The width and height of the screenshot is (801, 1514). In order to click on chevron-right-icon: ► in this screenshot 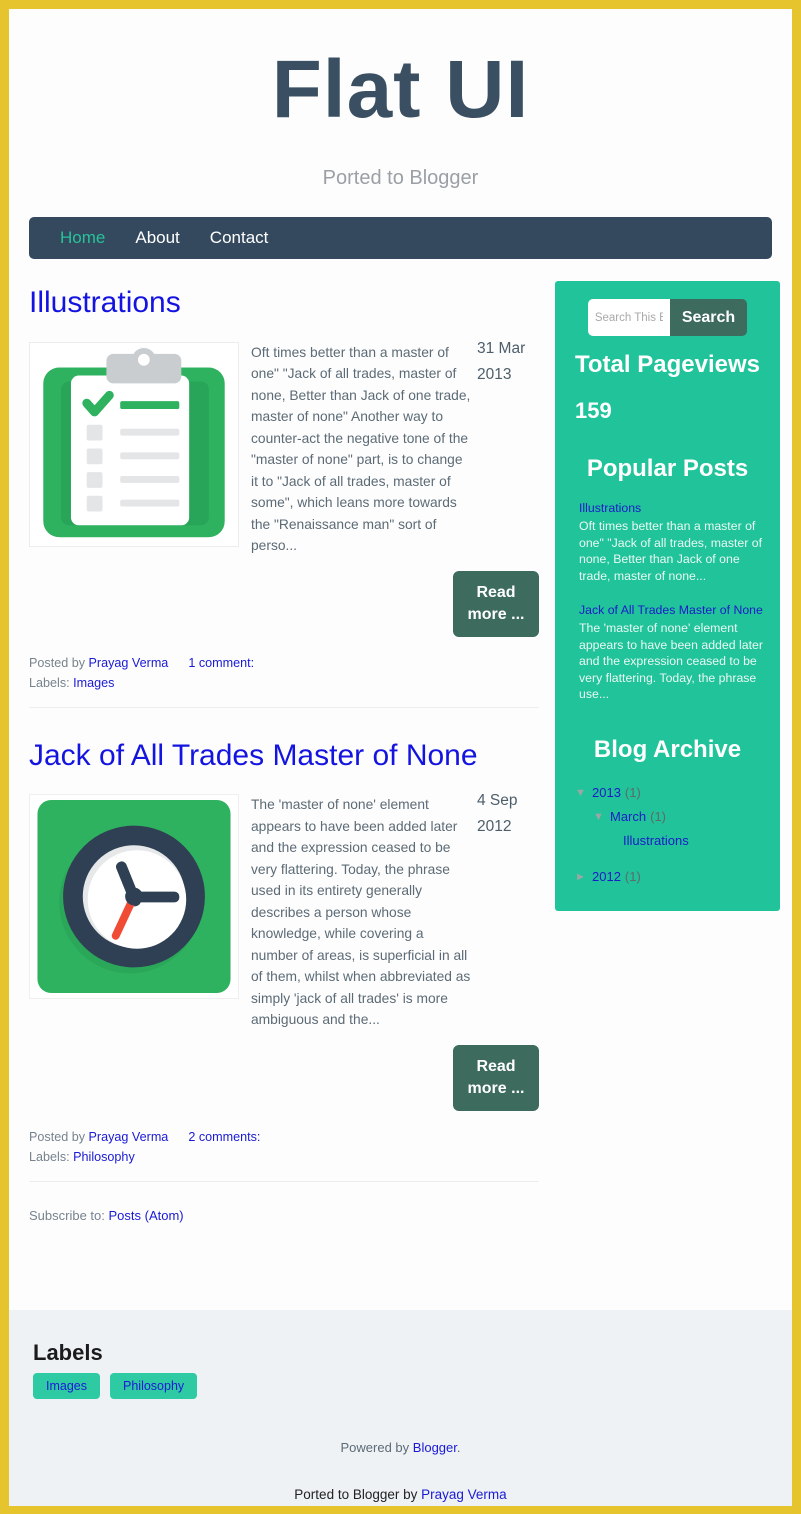, I will do `click(583, 877)`.